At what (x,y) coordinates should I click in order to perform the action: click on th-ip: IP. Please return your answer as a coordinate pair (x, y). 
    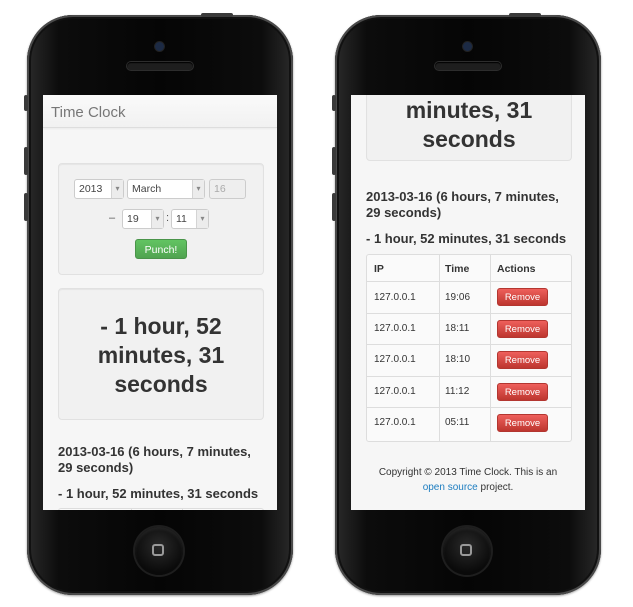
    Looking at the image, I should click on (379, 269).